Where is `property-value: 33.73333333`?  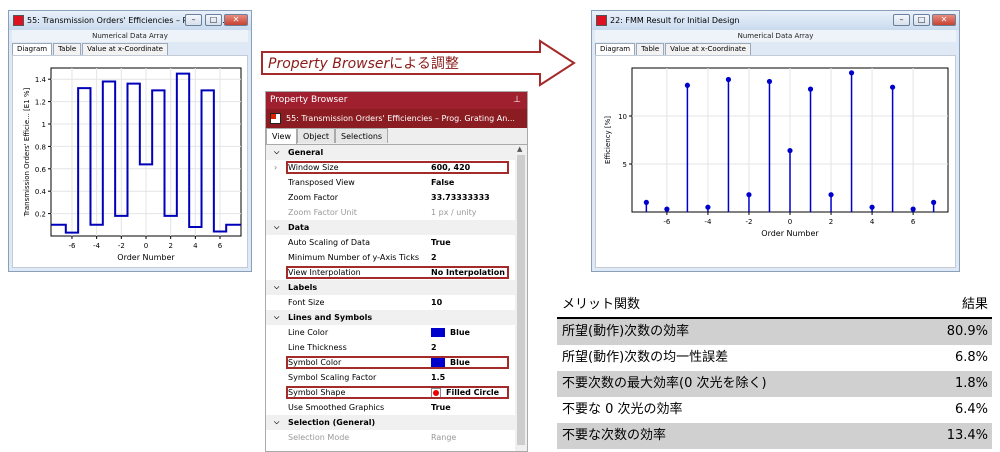 property-value: 33.73333333 is located at coordinates (460, 197).